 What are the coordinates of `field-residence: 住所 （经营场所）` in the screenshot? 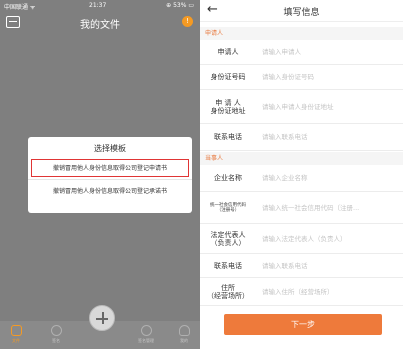 It's located at (301, 292).